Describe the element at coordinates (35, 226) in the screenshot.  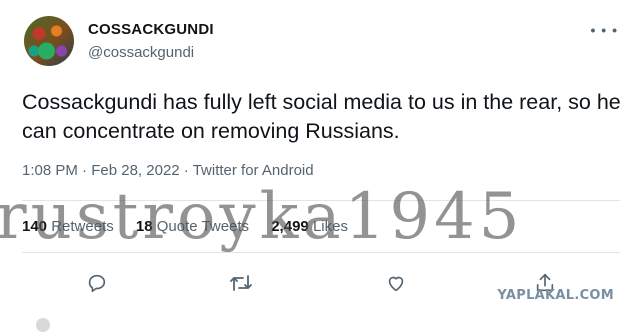
I see `retweets-count: 140` at that location.